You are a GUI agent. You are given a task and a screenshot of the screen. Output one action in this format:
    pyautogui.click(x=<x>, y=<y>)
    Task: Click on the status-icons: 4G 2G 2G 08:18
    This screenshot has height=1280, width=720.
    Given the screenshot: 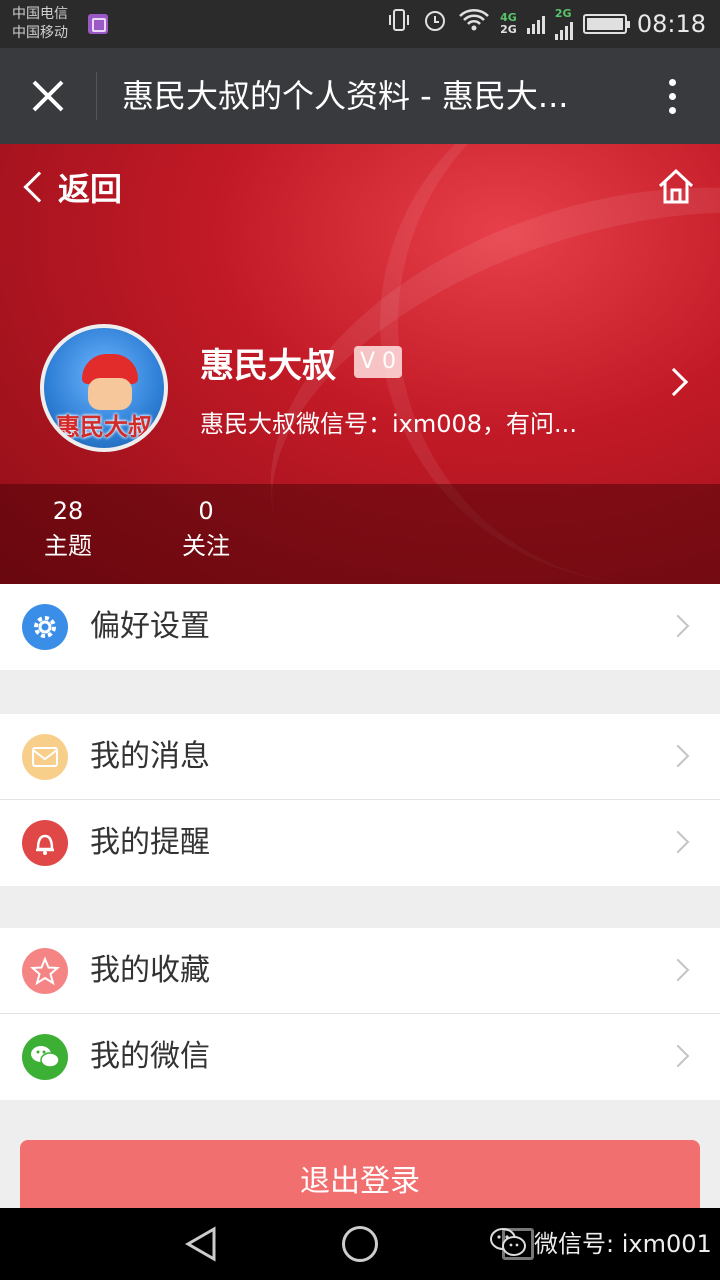 What is the action you would take?
    pyautogui.click(x=546, y=24)
    